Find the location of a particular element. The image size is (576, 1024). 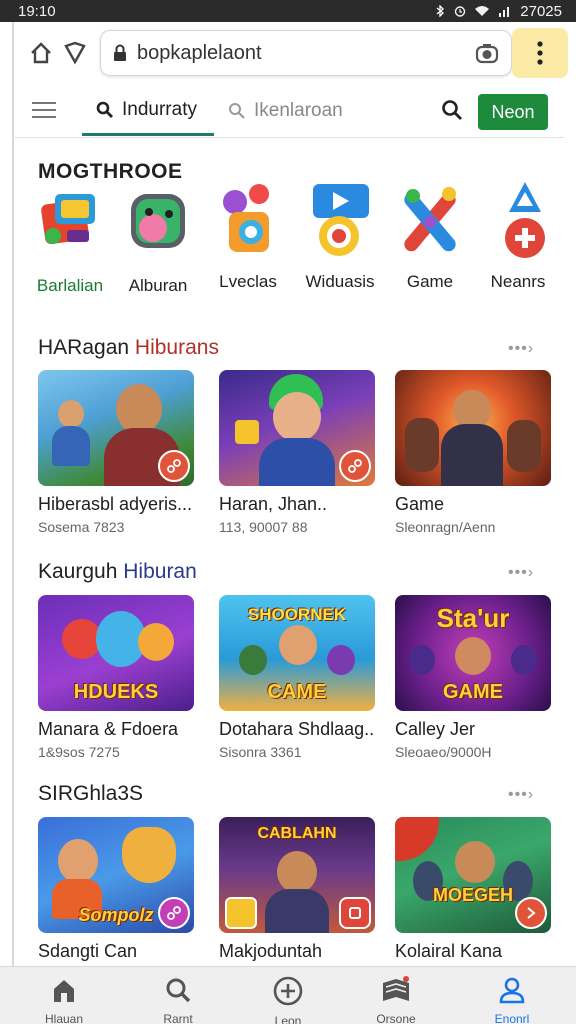

game-card: Hiberasbl adyeris... Sosema 7823 is located at coordinates (116, 452).